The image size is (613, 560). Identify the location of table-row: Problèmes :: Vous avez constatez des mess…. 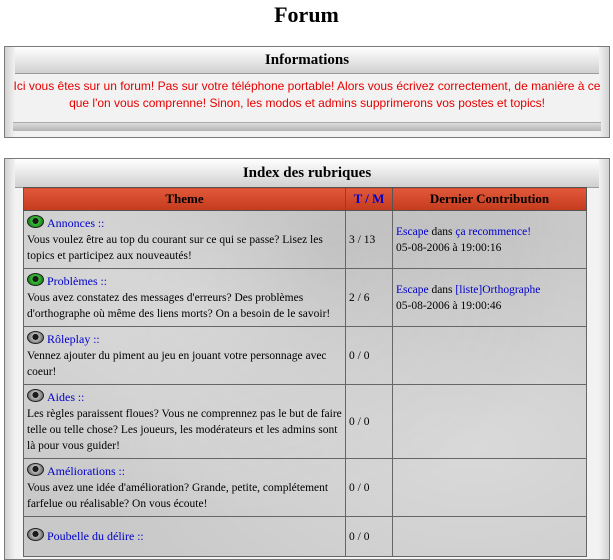
(305, 297).